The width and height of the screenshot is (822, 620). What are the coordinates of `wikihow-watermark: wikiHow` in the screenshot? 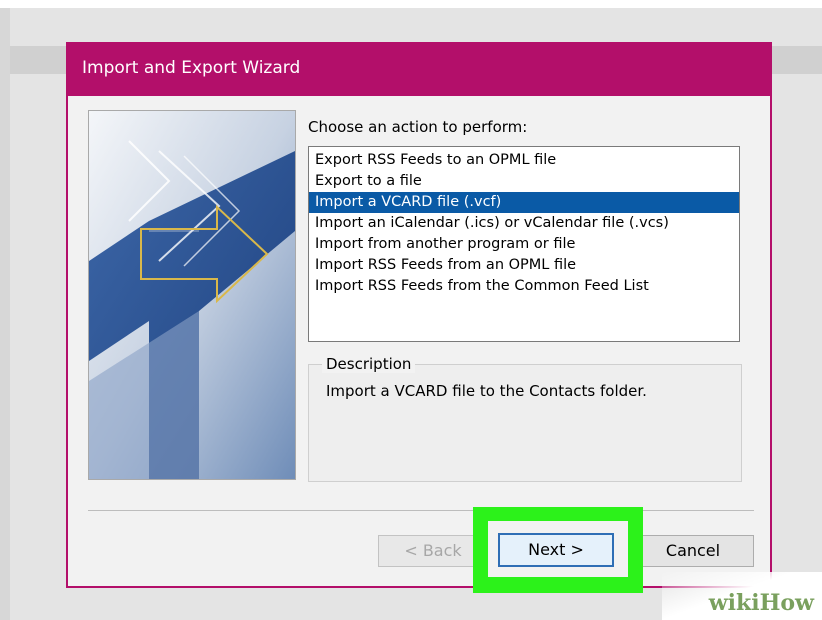 It's located at (742, 596).